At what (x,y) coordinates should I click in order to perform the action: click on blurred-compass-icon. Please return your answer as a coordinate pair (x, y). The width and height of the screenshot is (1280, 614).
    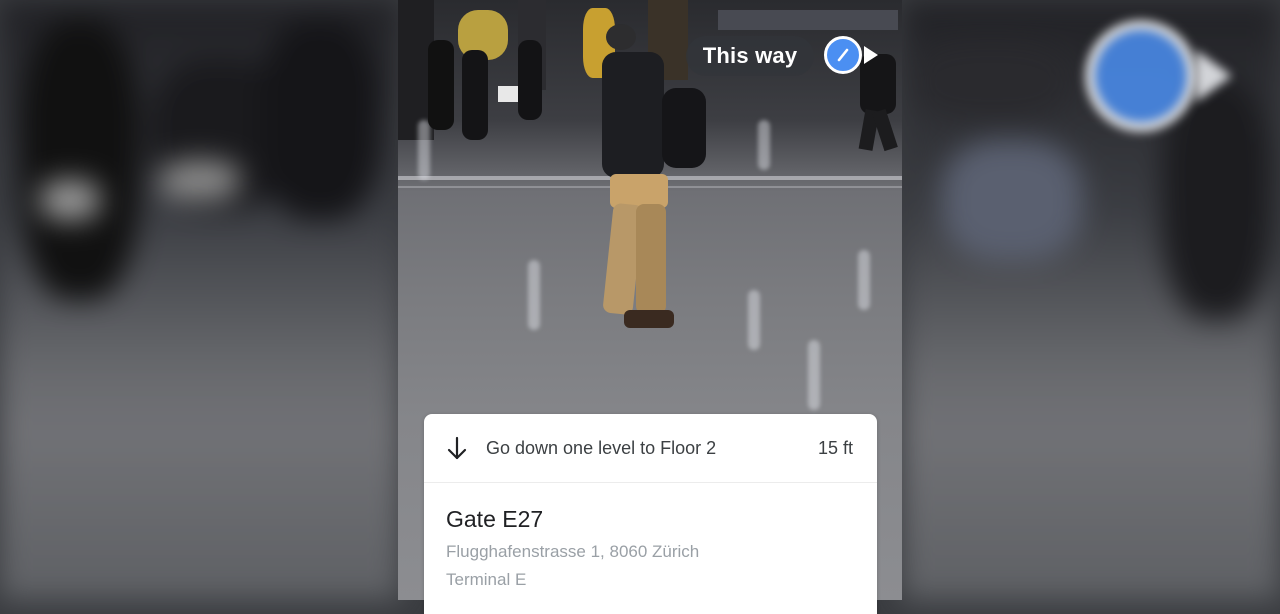
    Looking at the image, I should click on (1141, 76).